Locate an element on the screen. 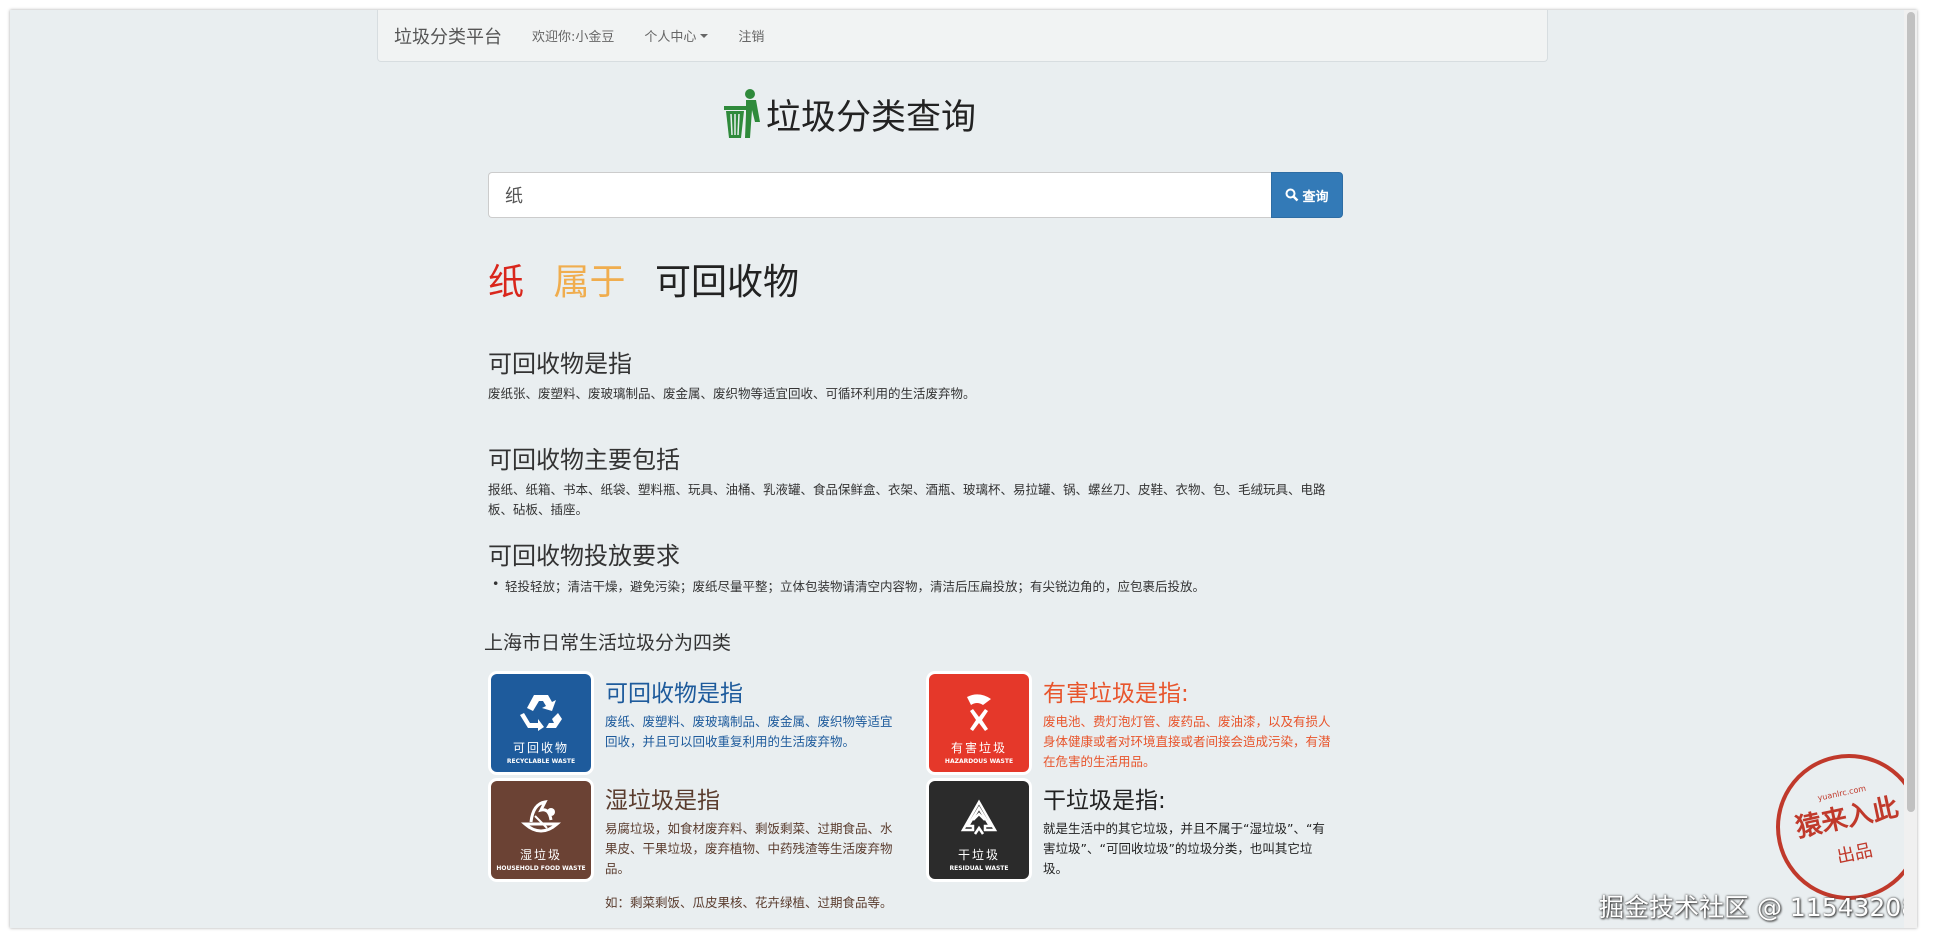 This screenshot has width=1941, height=940. recyclable-badge: 可回收物 RECYCLABLE WASTE is located at coordinates (541, 723).